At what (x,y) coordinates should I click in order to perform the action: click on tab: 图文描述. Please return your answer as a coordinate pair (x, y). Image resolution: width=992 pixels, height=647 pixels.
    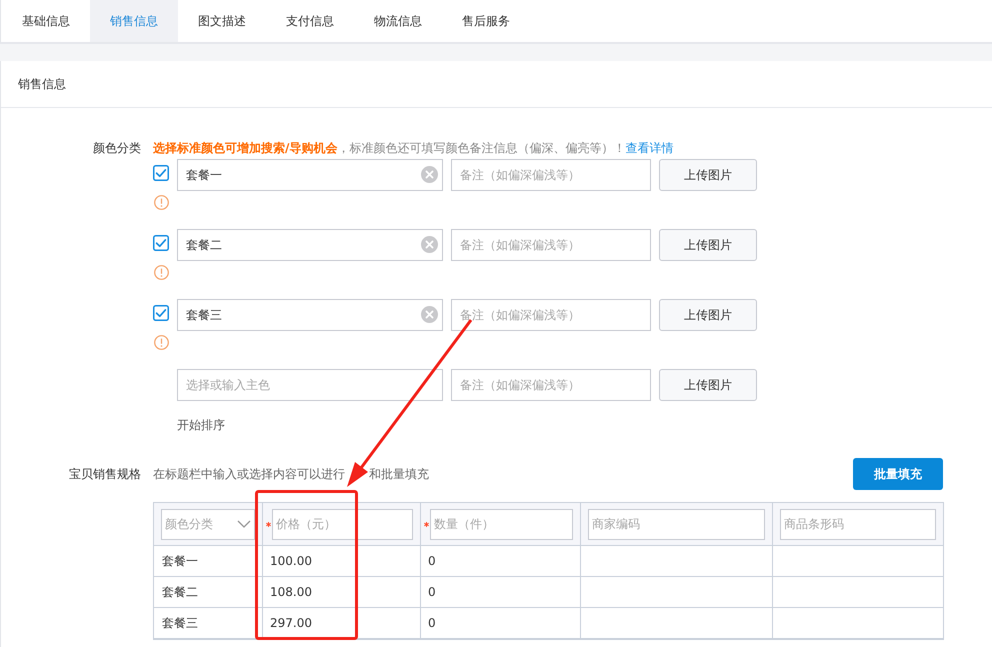
    Looking at the image, I should click on (222, 21).